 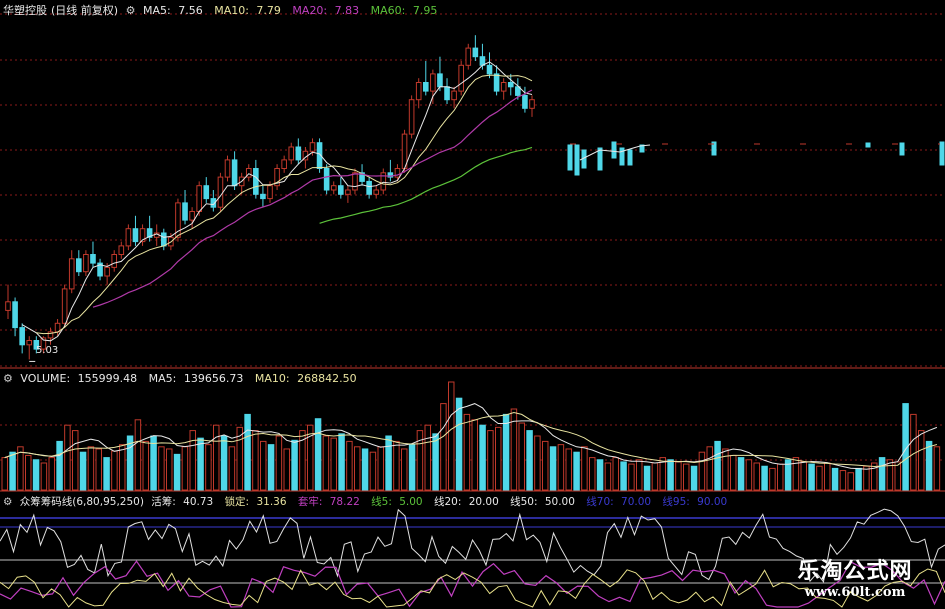 What do you see at coordinates (542, 502) in the screenshot?
I see `line50: 线50: 50.00` at bounding box center [542, 502].